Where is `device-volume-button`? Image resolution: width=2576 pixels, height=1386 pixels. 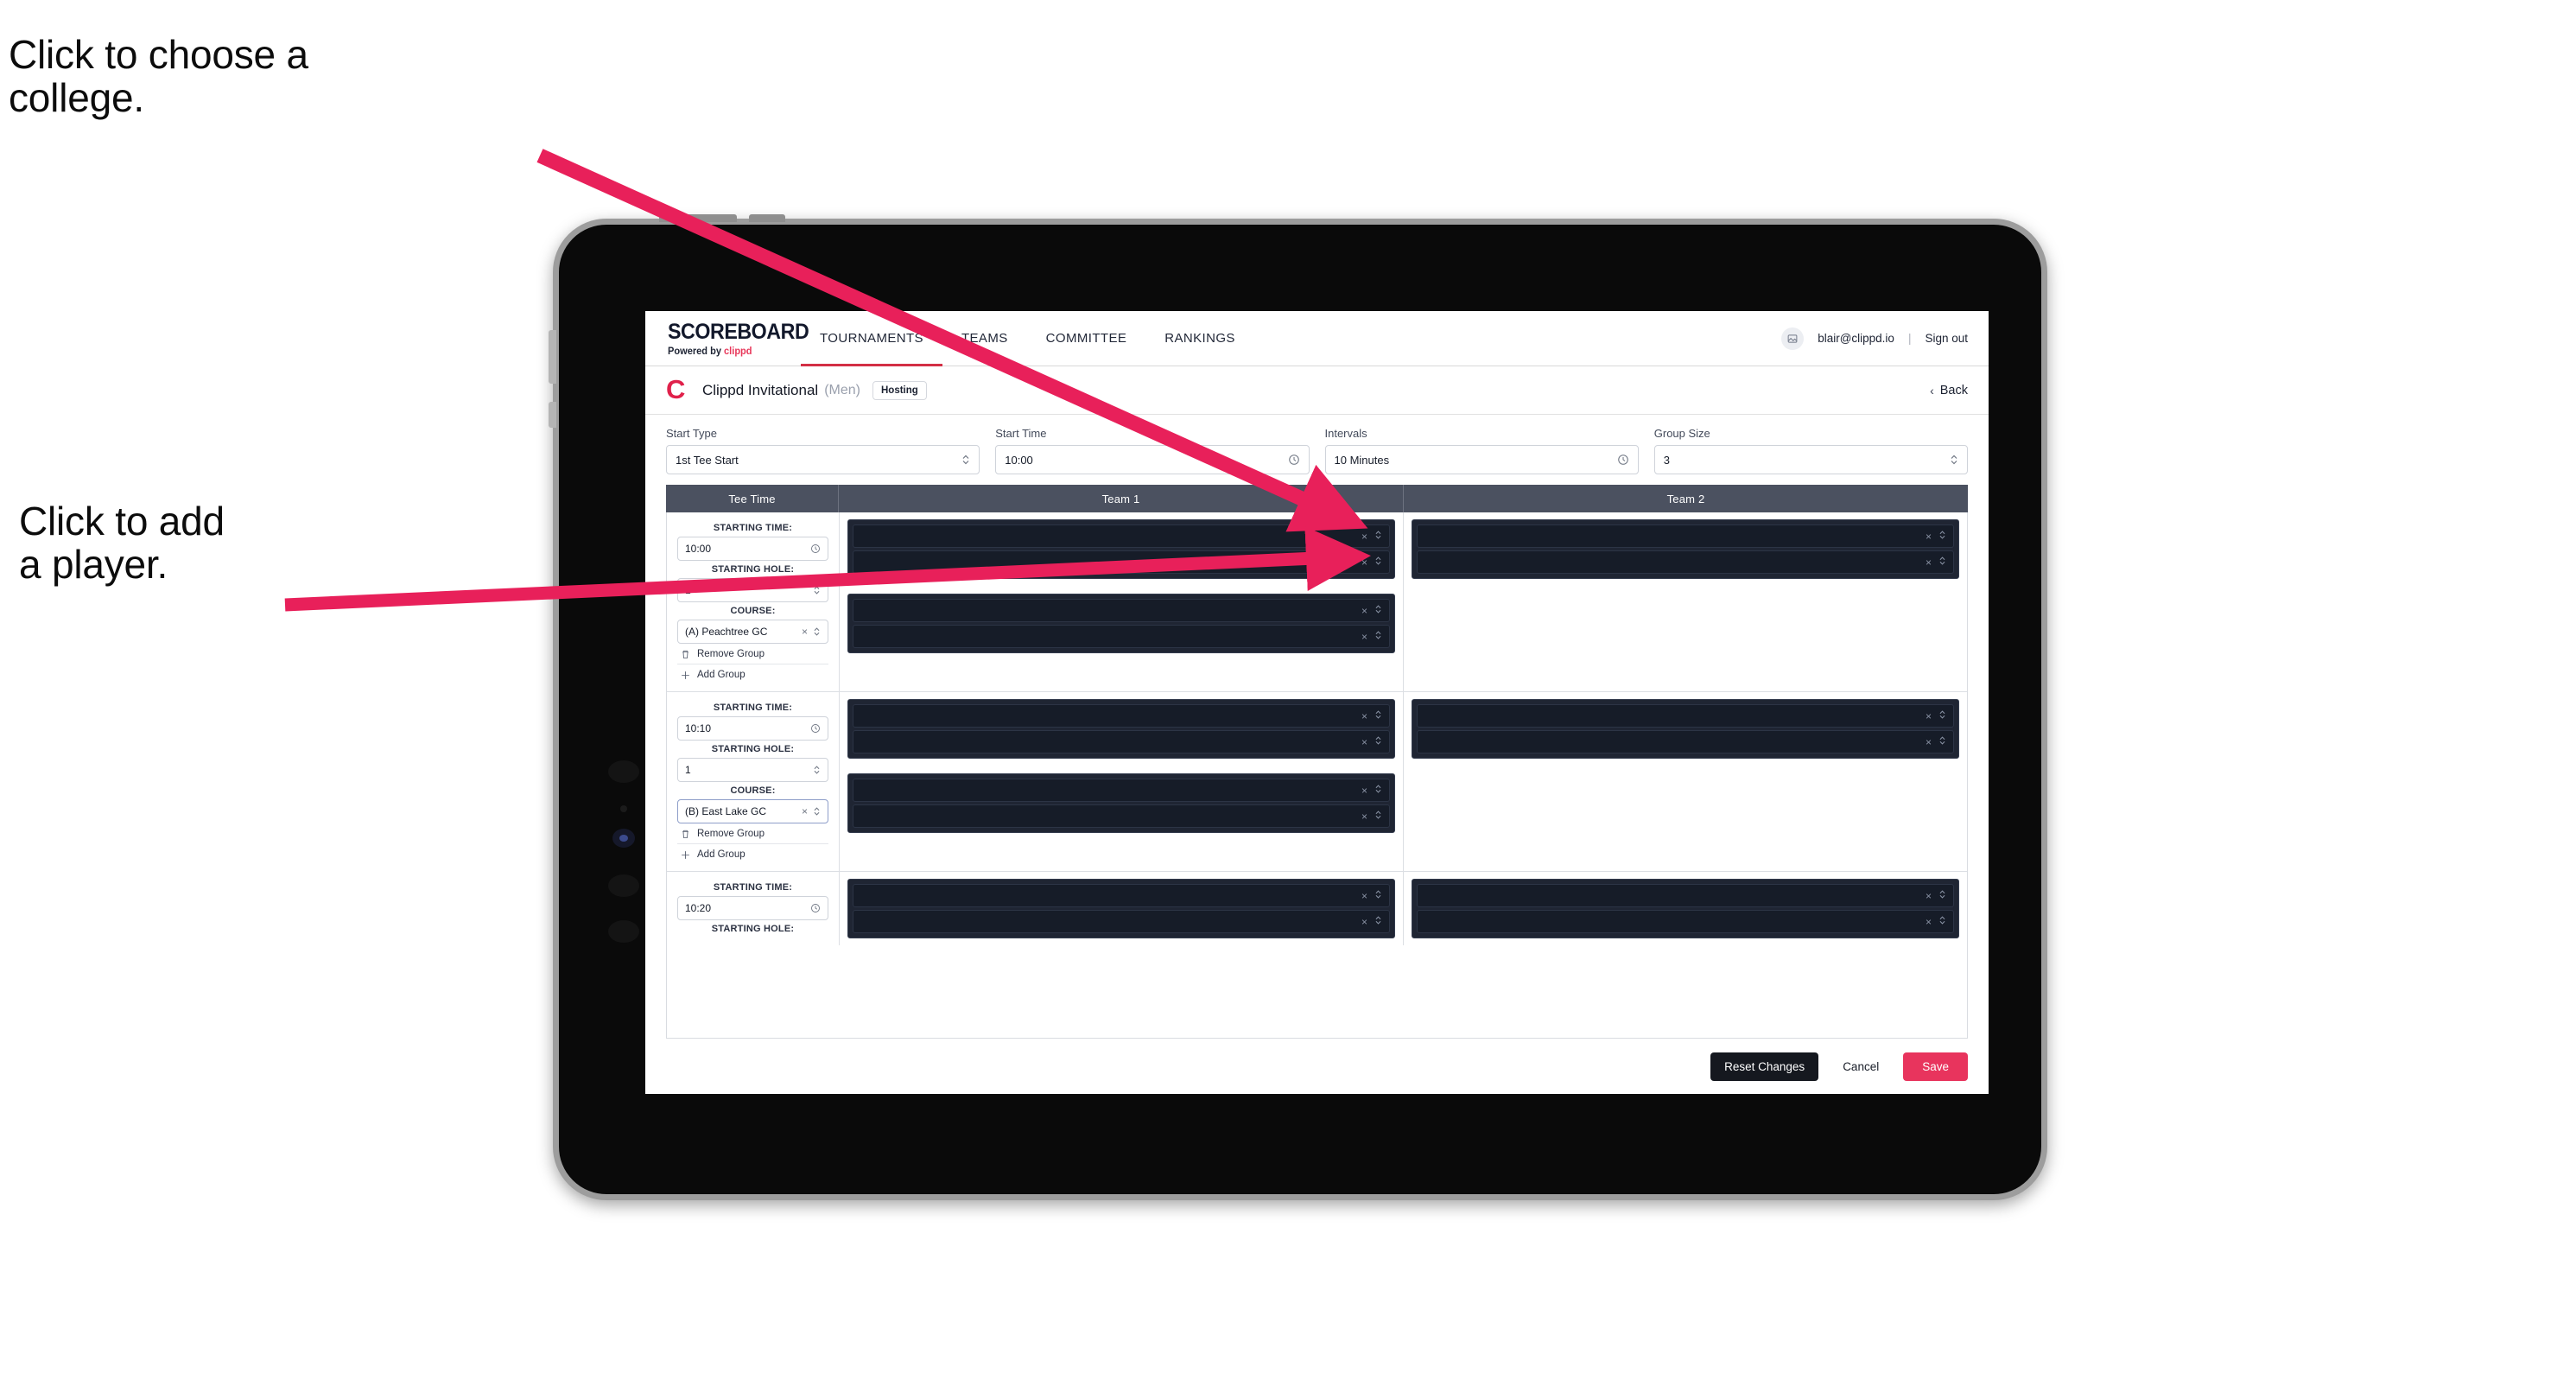
device-volume-button is located at coordinates (552, 357).